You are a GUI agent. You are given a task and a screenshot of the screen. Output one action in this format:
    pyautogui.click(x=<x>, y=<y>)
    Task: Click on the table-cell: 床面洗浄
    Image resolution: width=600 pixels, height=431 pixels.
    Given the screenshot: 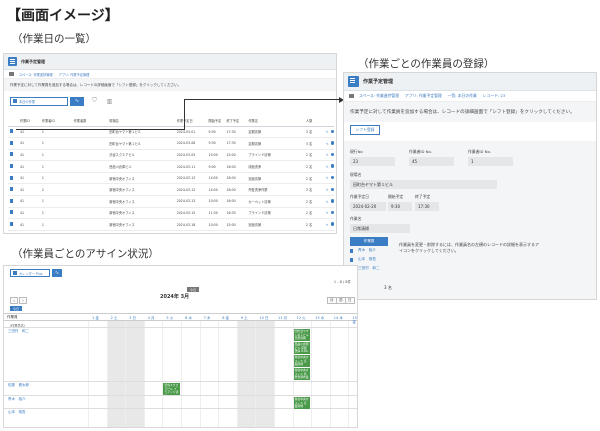 What is the action you would take?
    pyautogui.click(x=275, y=166)
    